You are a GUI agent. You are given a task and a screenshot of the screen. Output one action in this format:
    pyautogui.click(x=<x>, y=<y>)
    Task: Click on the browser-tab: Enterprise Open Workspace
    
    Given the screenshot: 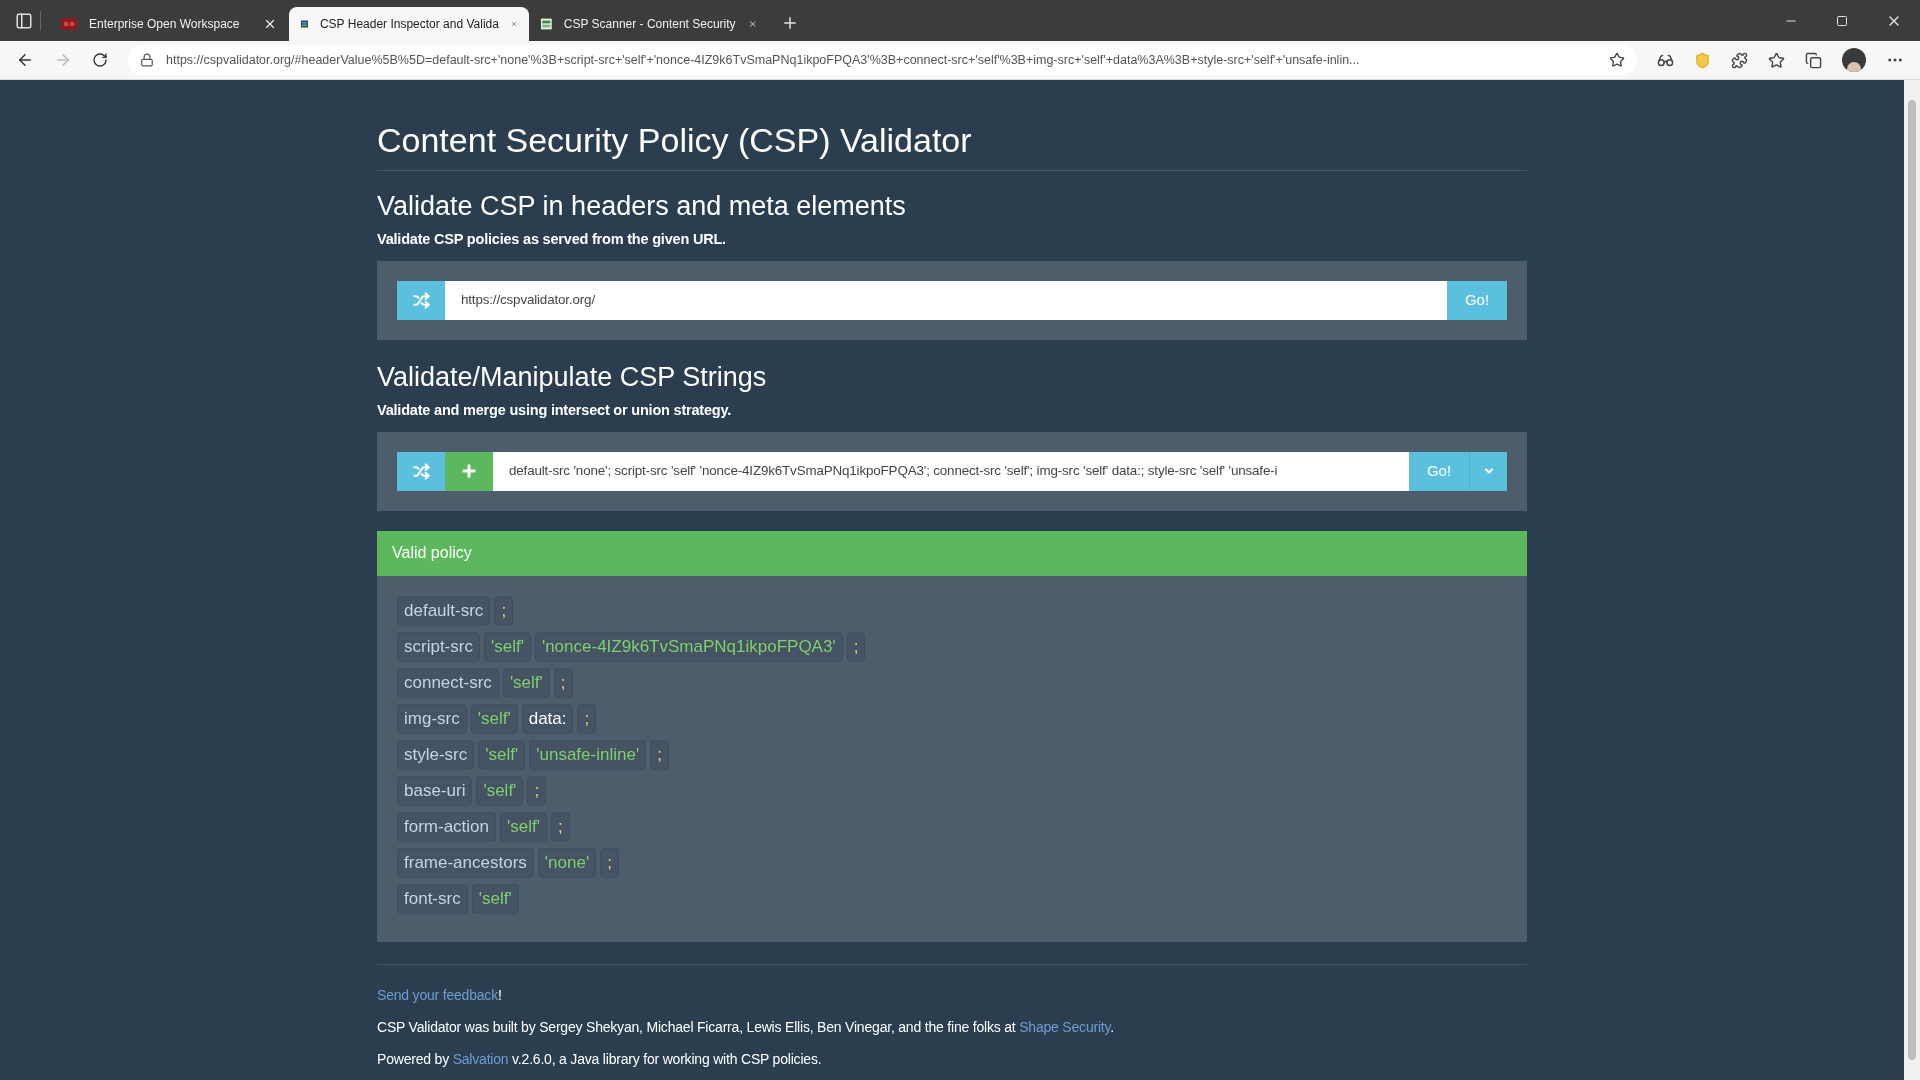 What is the action you would take?
    pyautogui.click(x=169, y=24)
    